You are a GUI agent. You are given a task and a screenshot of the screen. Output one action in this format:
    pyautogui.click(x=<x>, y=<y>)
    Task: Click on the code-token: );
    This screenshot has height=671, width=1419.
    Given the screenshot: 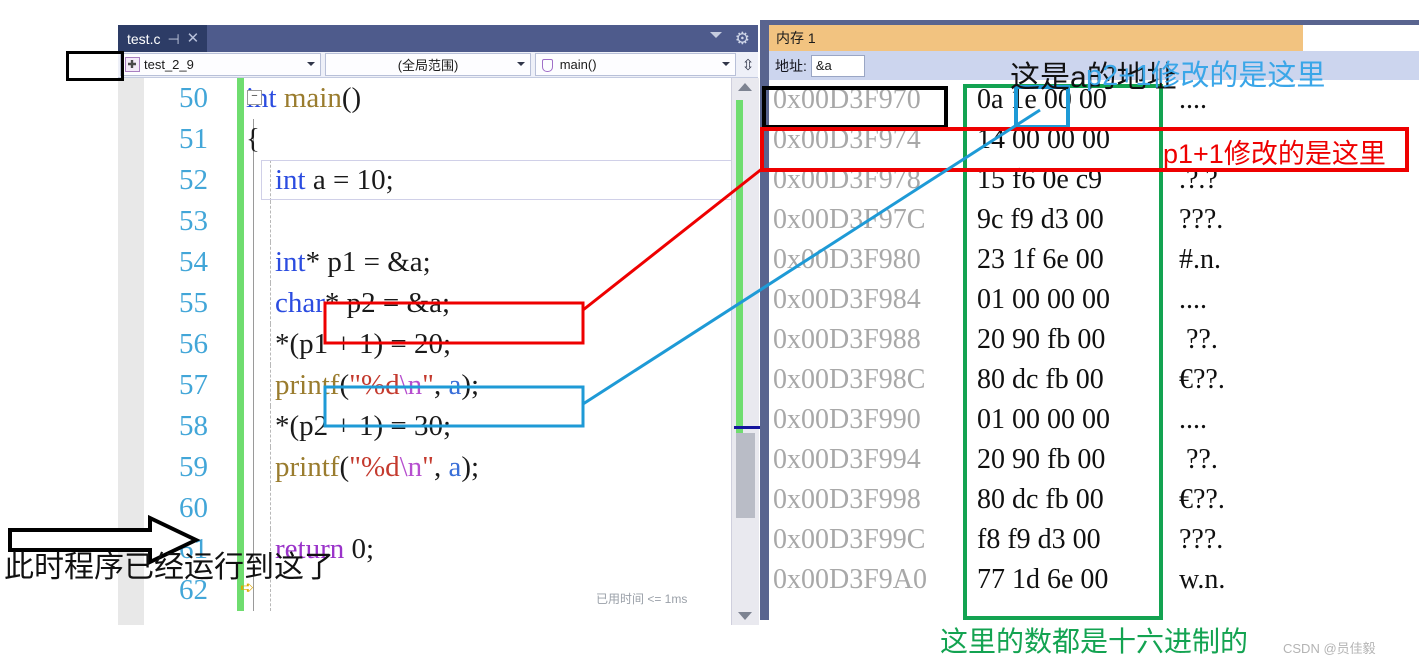 What is the action you would take?
    pyautogui.click(x=470, y=385)
    